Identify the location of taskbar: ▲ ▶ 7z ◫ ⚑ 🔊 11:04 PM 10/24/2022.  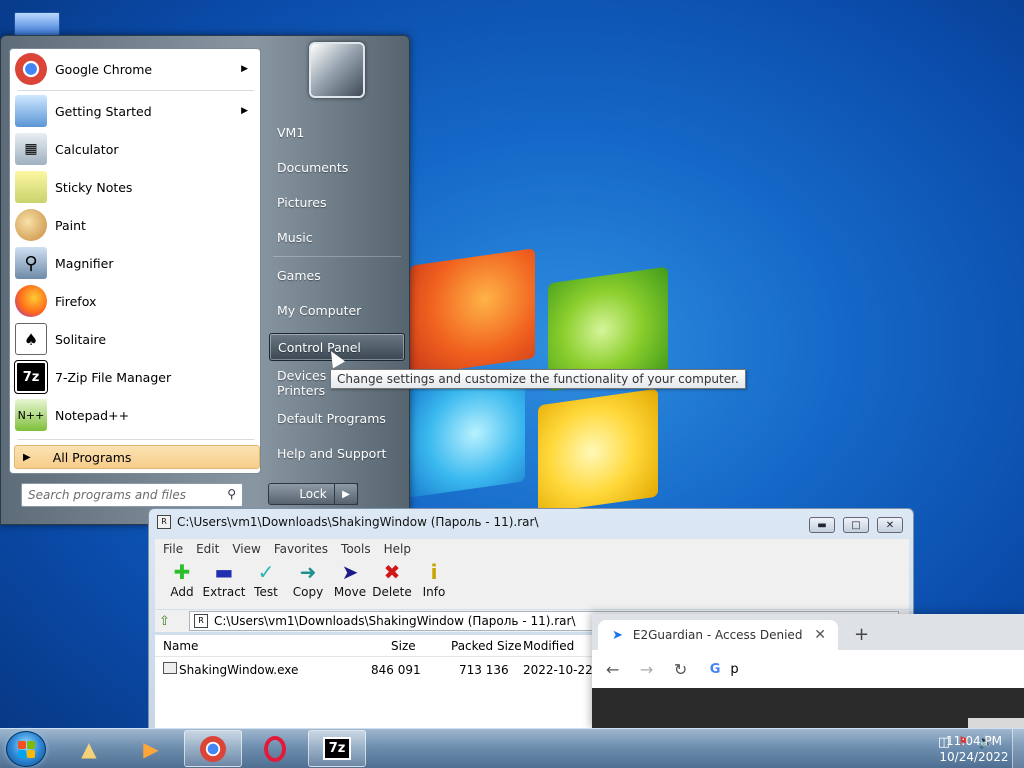
(512, 748).